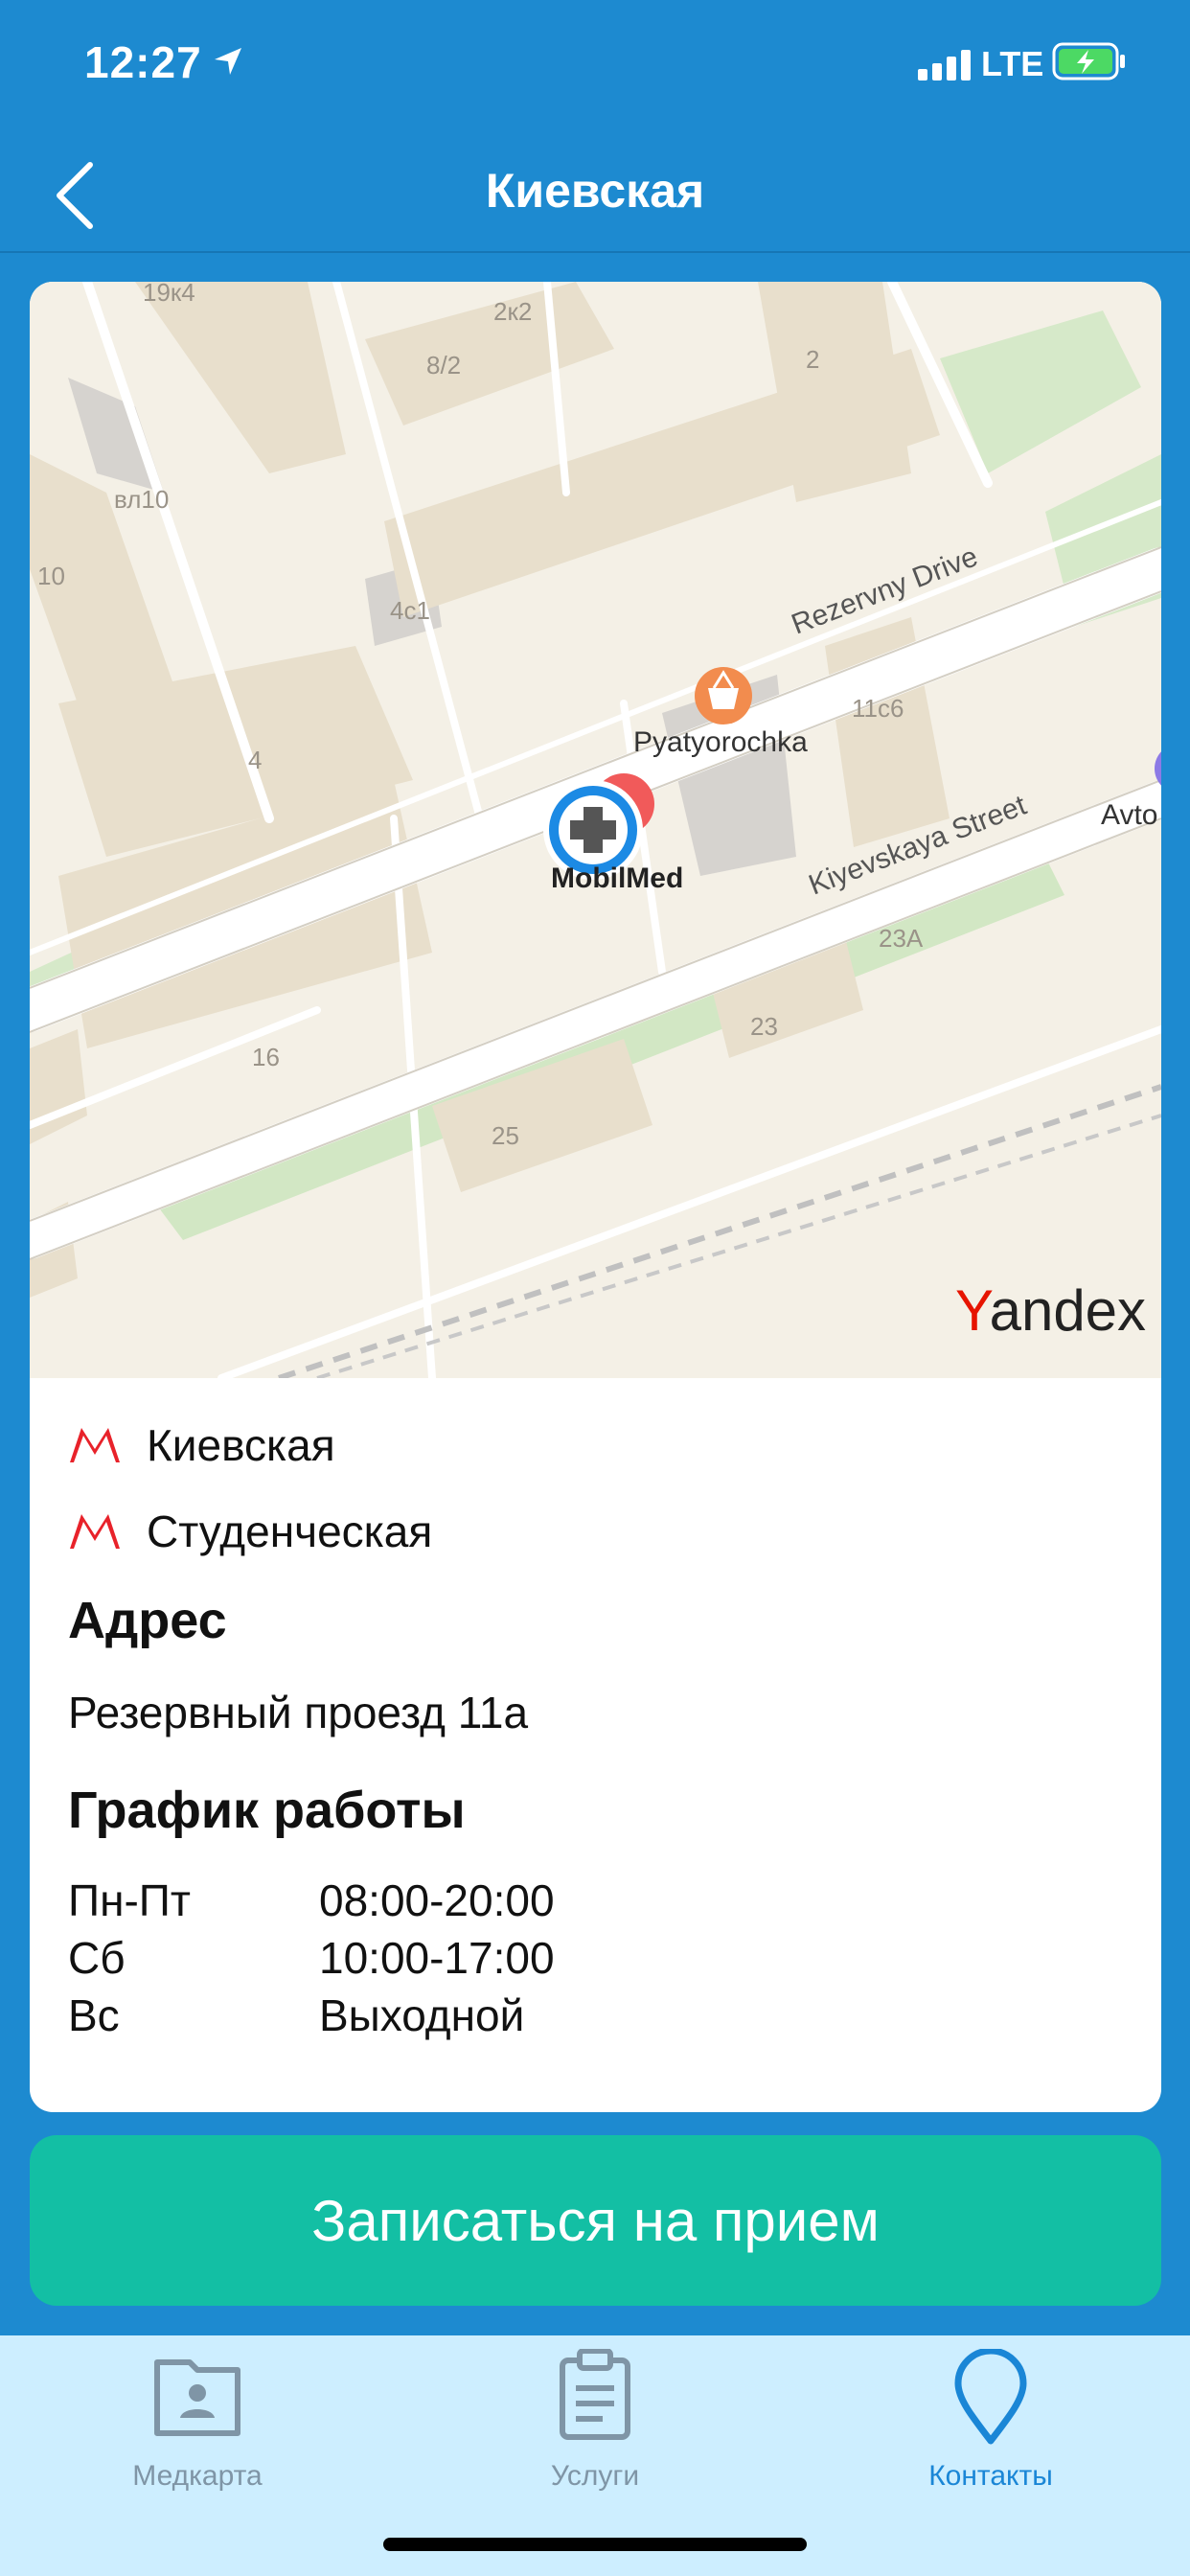  I want to click on schedule-day: Сб, so click(97, 1958).